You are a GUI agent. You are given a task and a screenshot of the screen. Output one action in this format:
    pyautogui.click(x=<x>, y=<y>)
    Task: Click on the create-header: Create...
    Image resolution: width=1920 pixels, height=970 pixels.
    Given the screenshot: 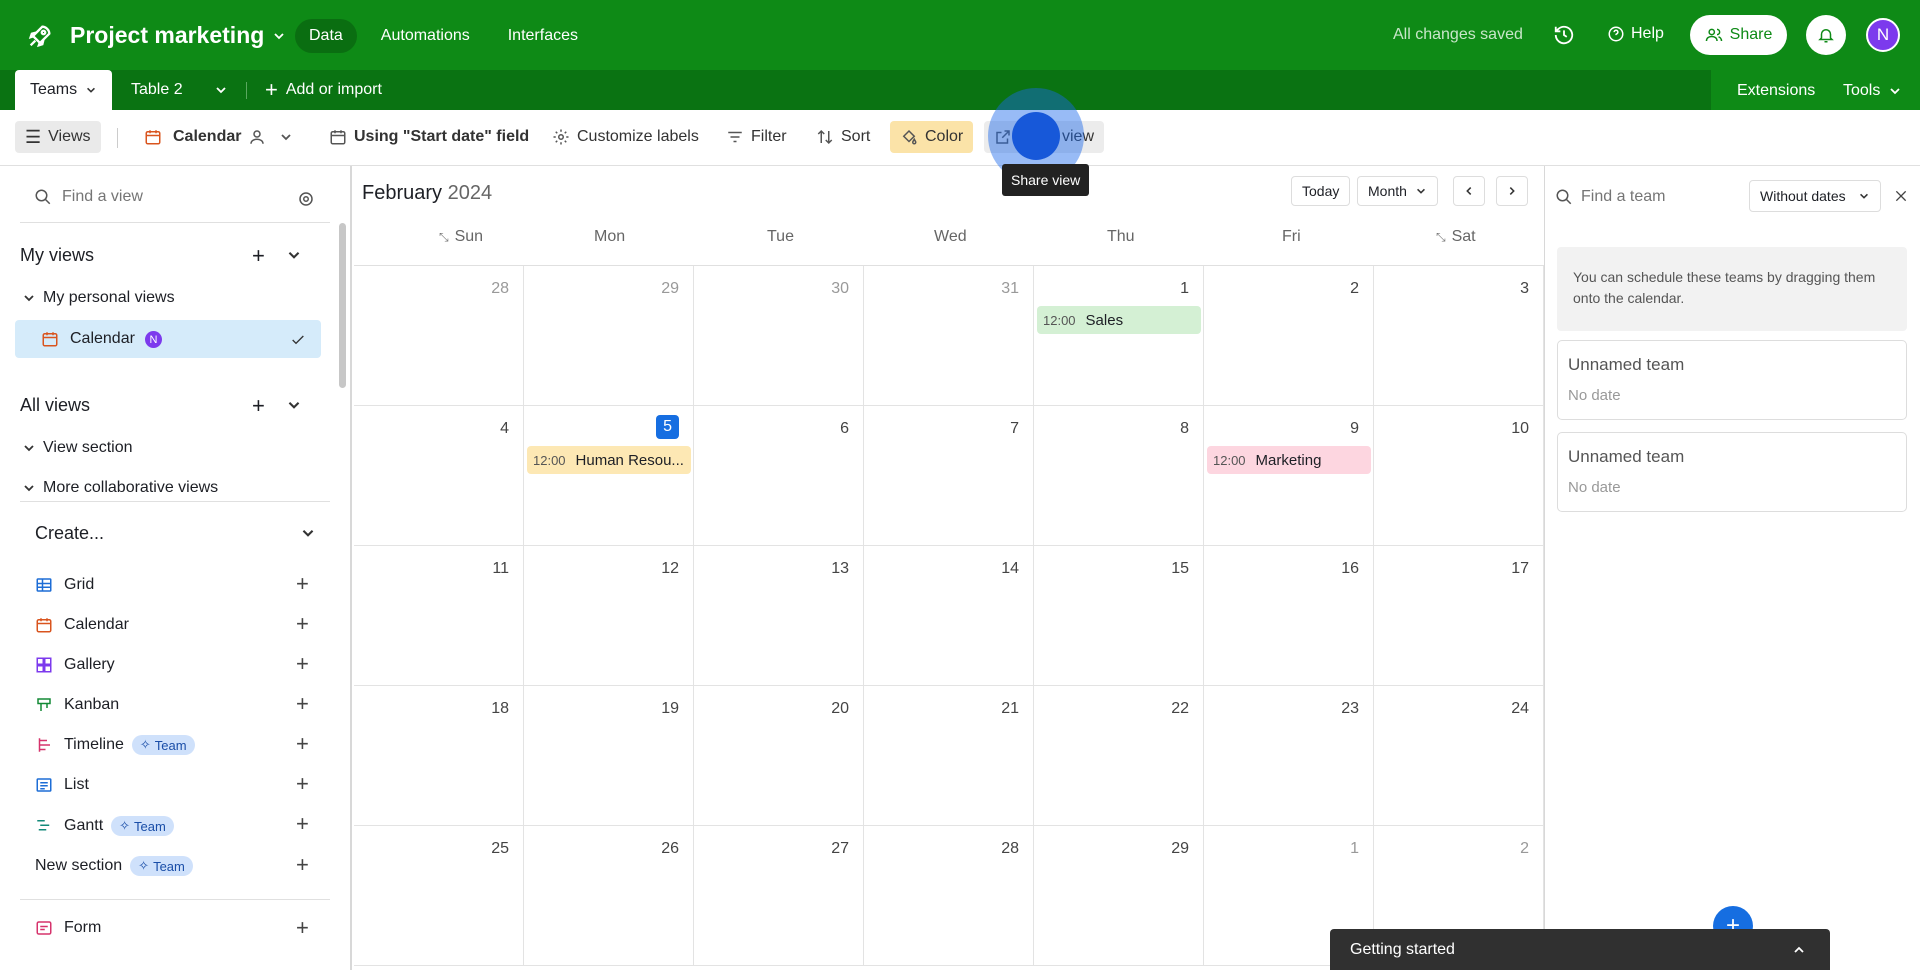 What is the action you would take?
    pyautogui.click(x=69, y=533)
    